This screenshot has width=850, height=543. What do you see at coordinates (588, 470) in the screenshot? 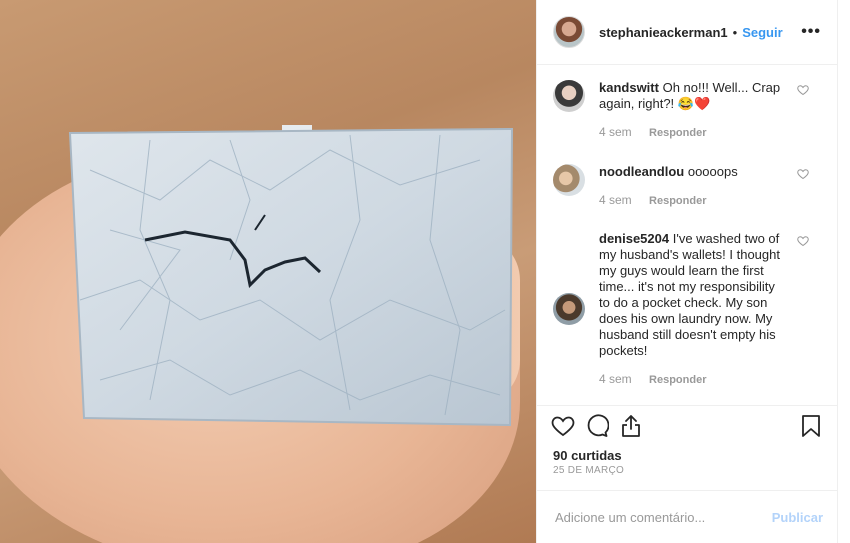
I see `post-date: 25 DE MARÇO` at bounding box center [588, 470].